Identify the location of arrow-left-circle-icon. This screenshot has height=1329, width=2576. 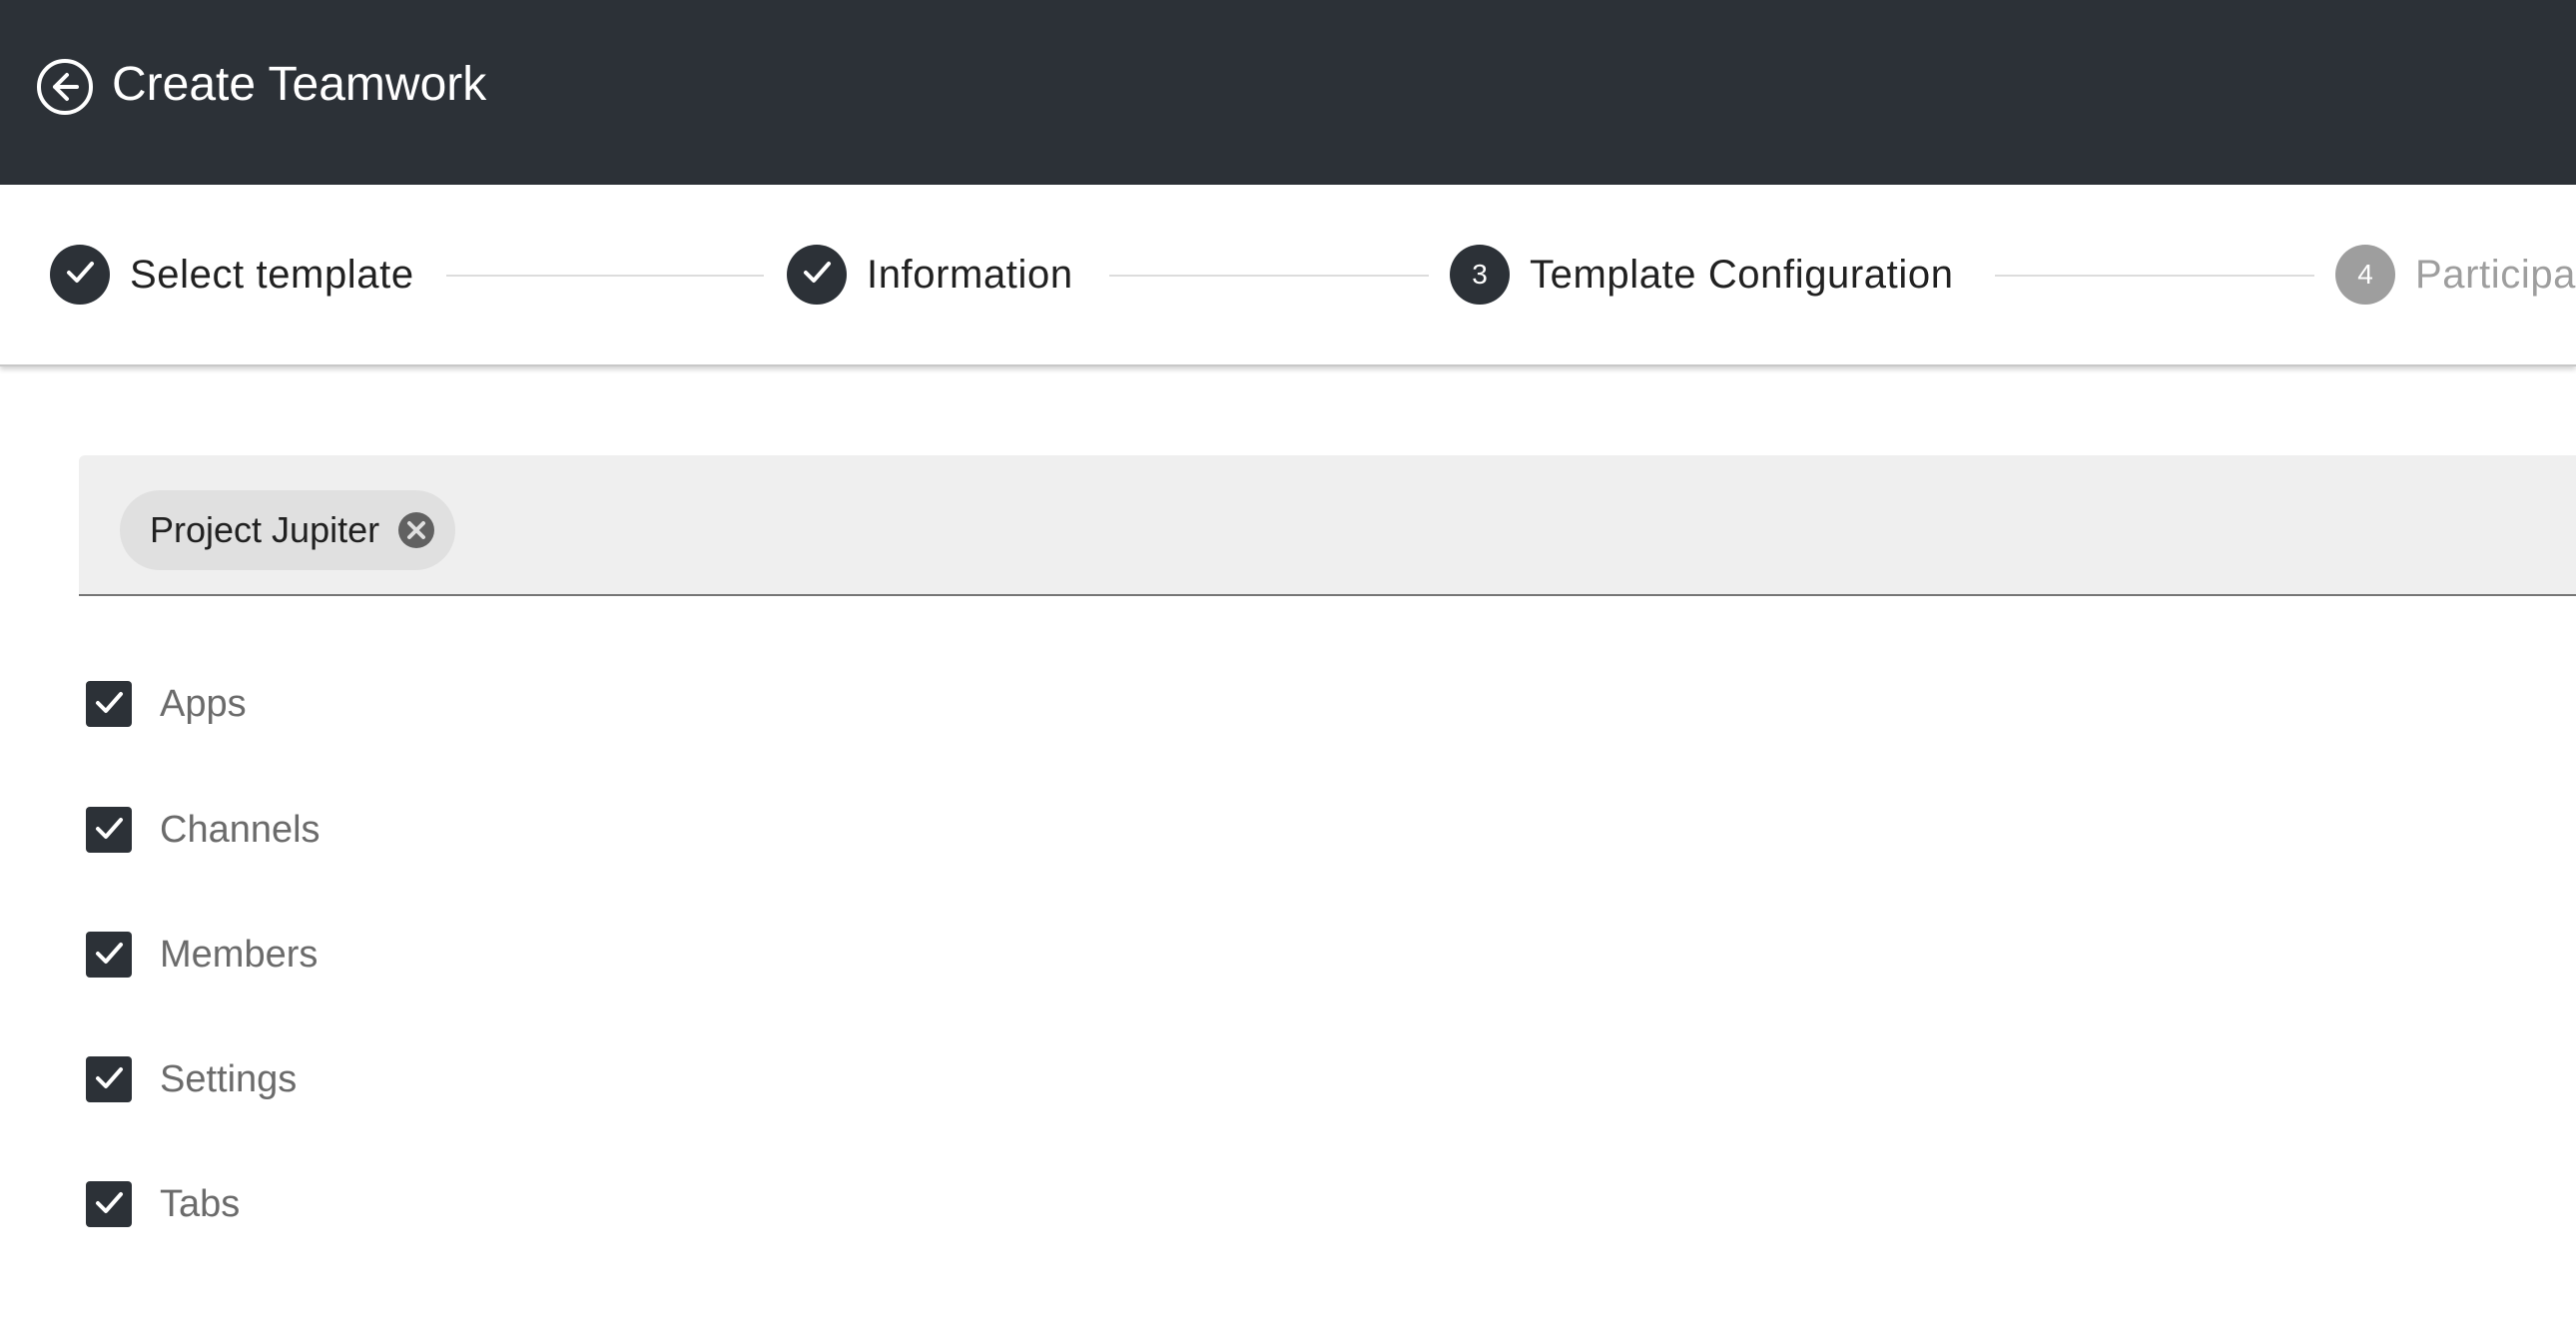
(65, 87).